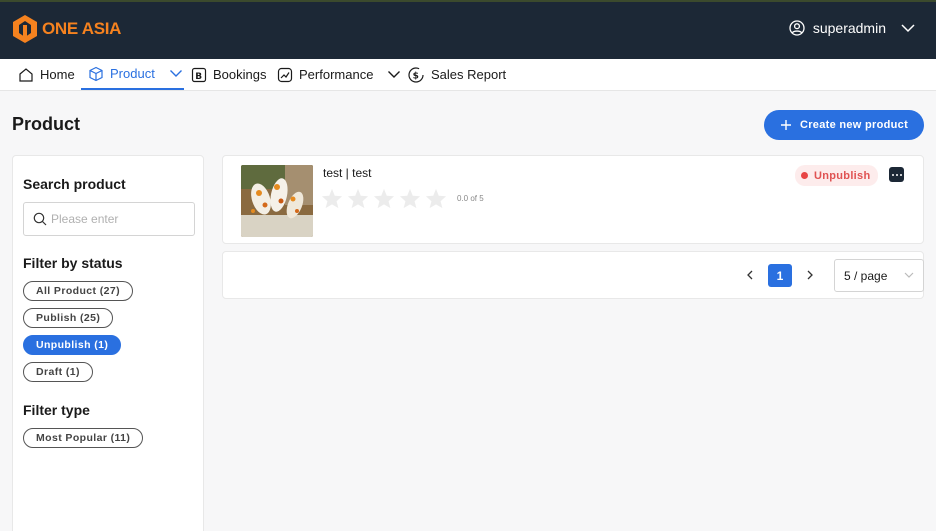  What do you see at coordinates (83, 438) in the screenshot?
I see `filter-chip-most-popular: Most Popular (11)` at bounding box center [83, 438].